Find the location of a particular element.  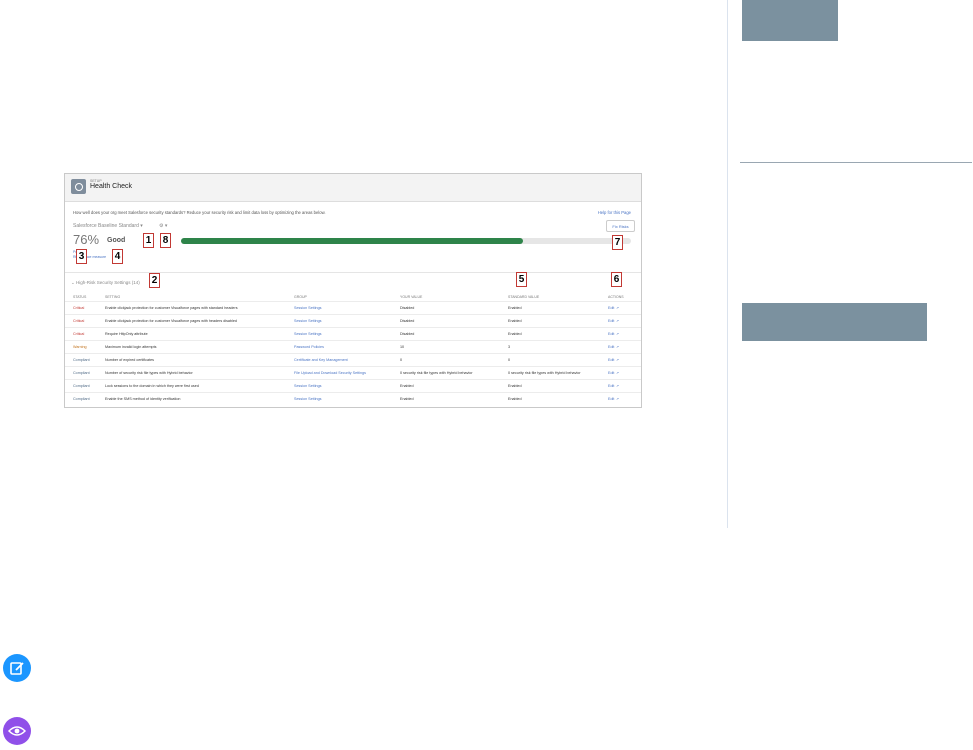

column-header-group: GROUP is located at coordinates (300, 297).